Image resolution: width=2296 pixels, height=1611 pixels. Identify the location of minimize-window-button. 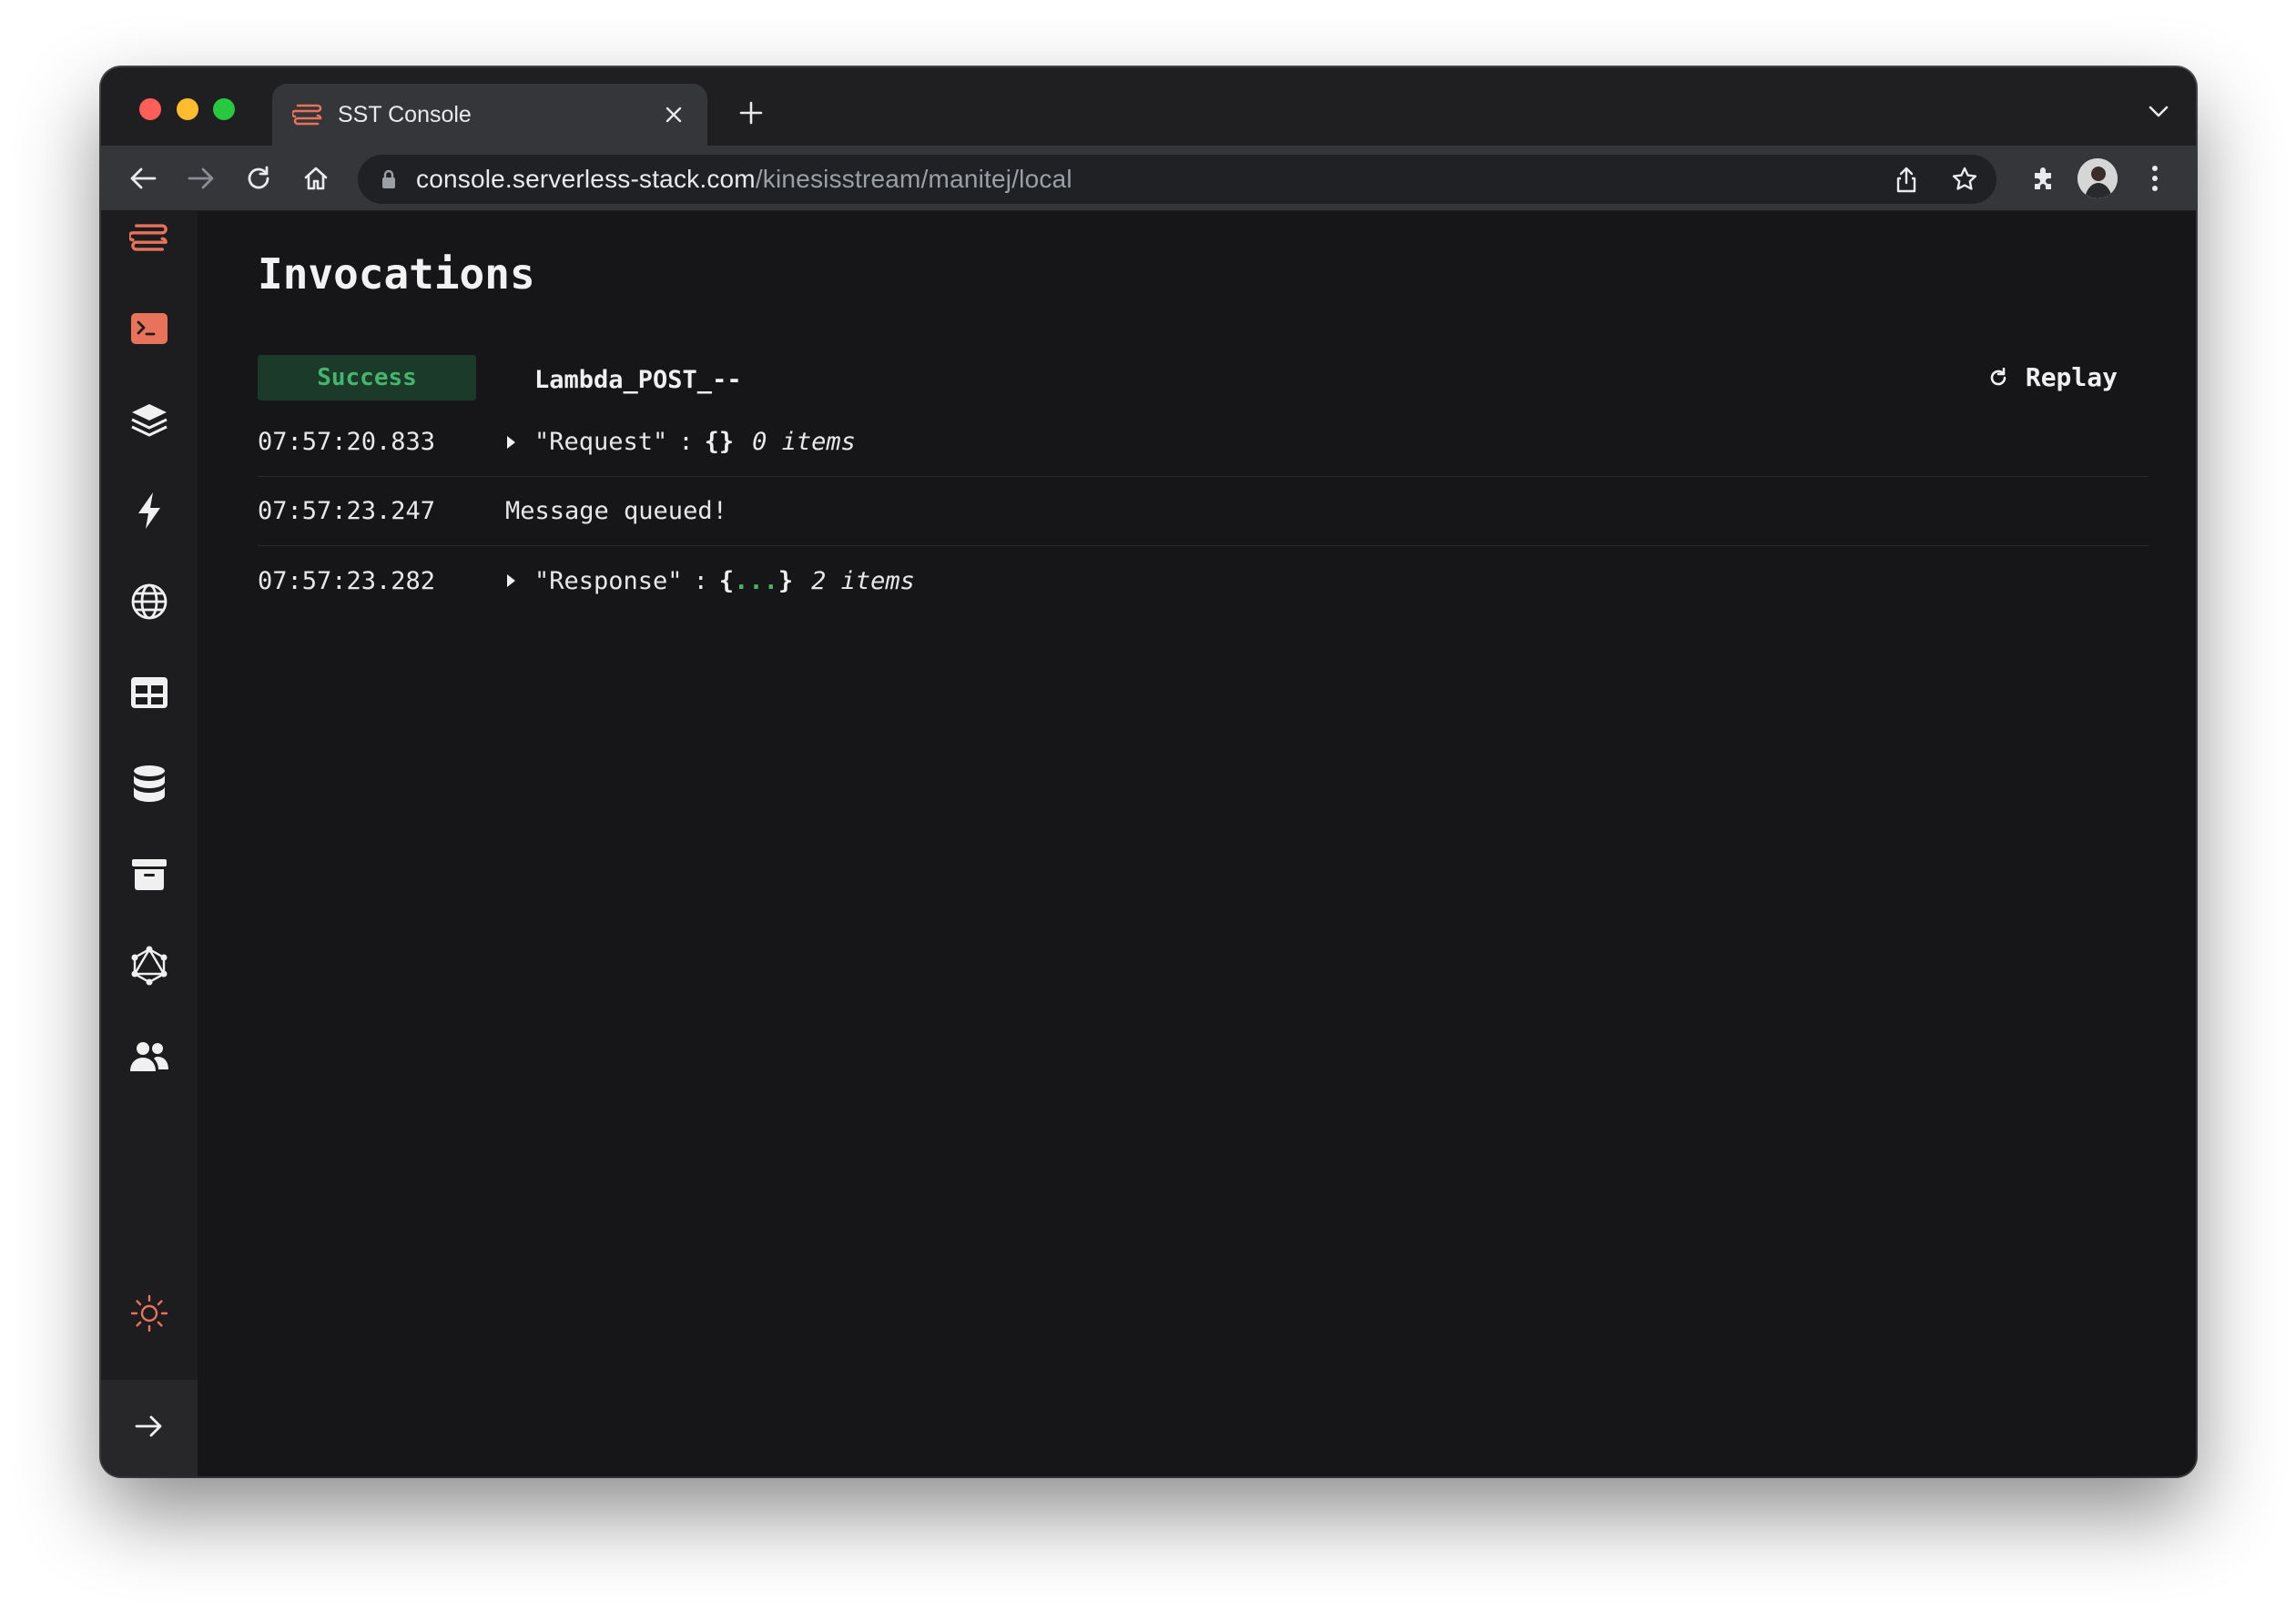
(187, 109).